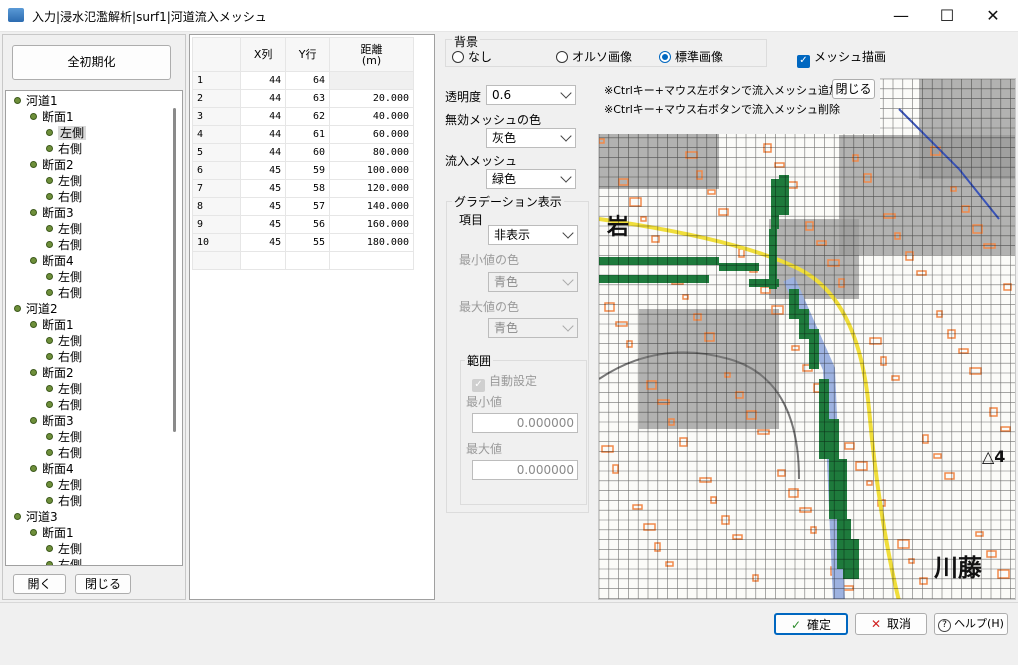 This screenshot has width=1018, height=665. What do you see at coordinates (594, 56) in the screenshot?
I see `background-option: オルソ画像` at bounding box center [594, 56].